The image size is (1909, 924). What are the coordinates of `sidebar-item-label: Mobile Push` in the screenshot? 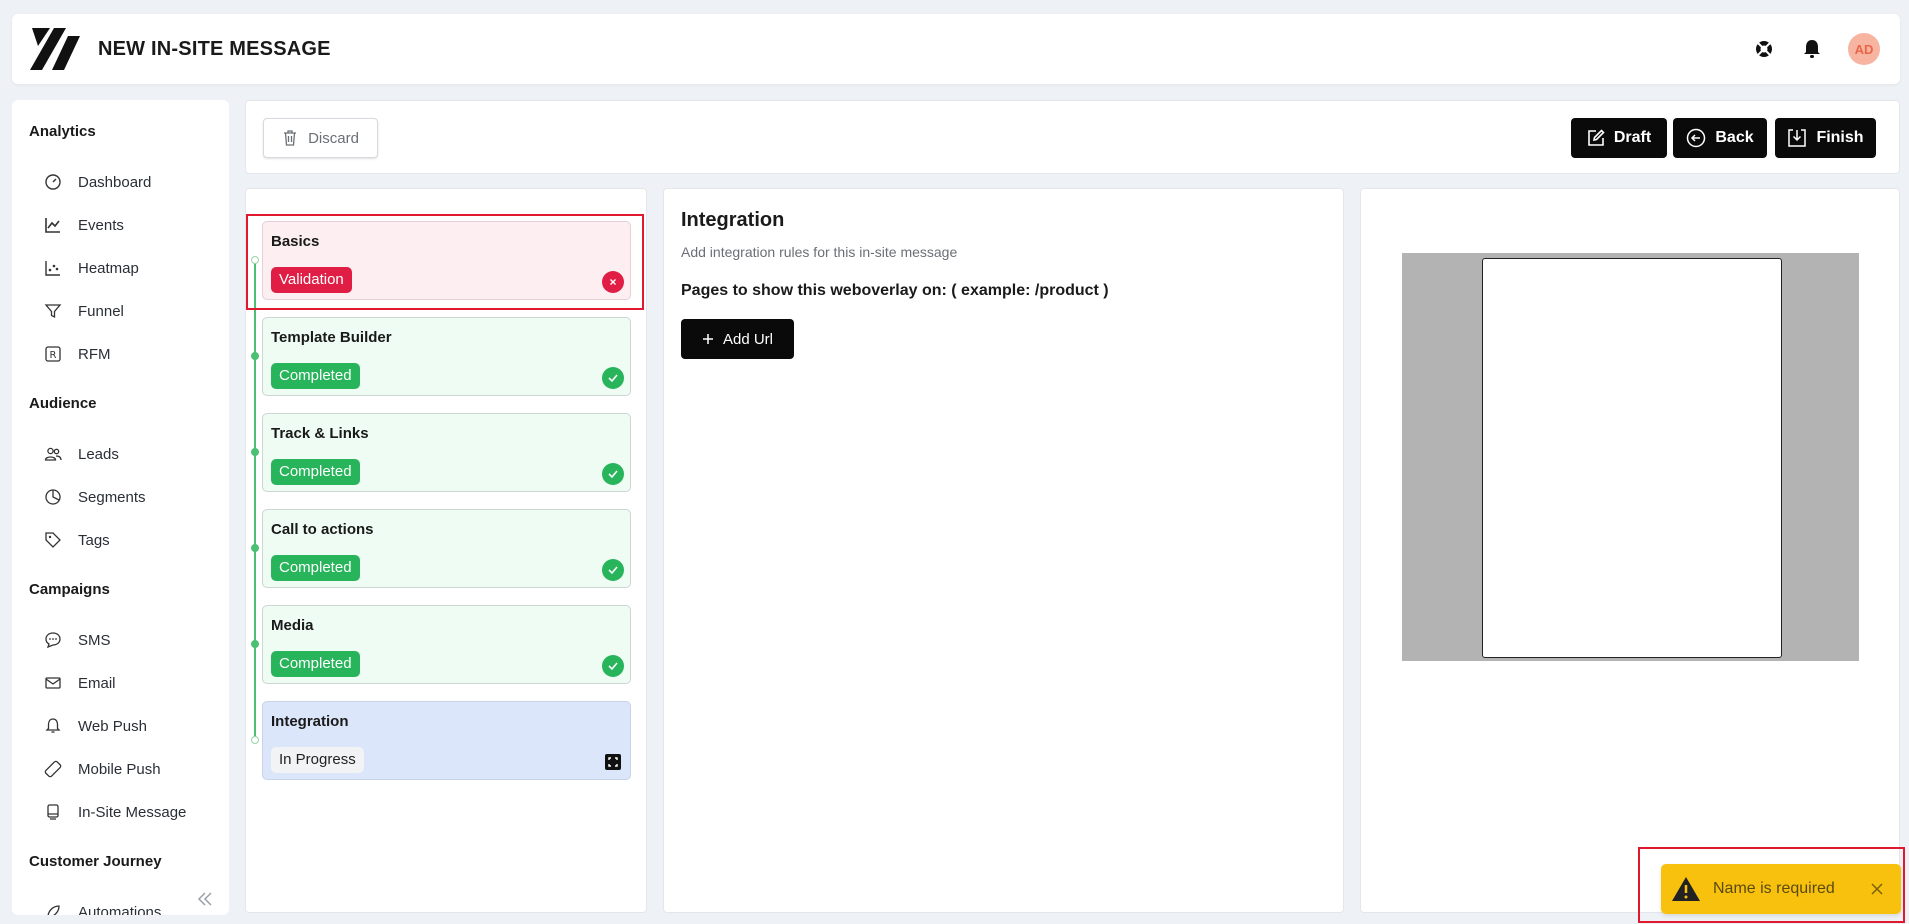 It's located at (119, 769).